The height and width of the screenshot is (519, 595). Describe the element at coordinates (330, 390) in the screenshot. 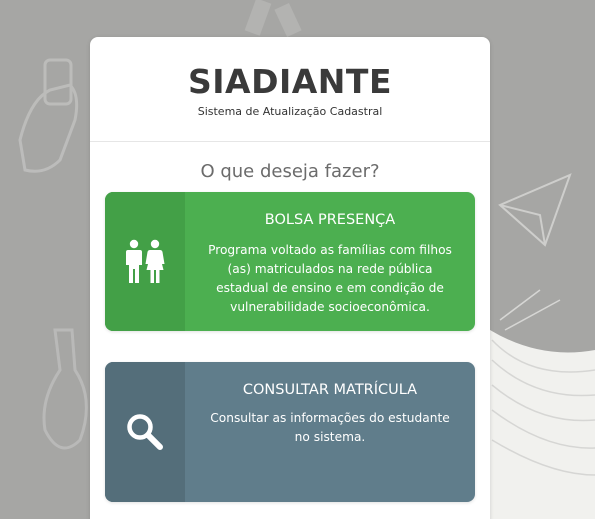

I see `consultar-matricula-title: CONSULTAR MATRÍCULA` at that location.